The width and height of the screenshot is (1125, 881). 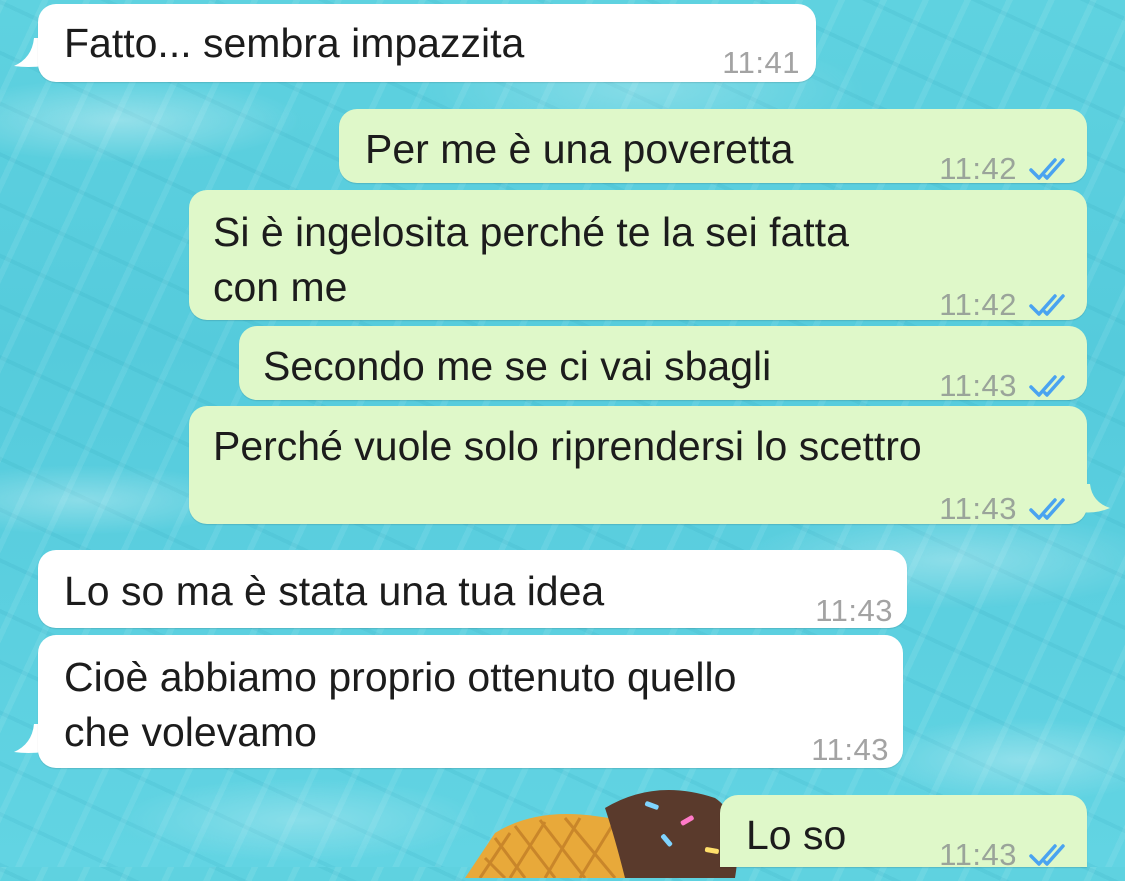 What do you see at coordinates (334, 591) in the screenshot?
I see `message-text: Lo so ma è stata una tua idea` at bounding box center [334, 591].